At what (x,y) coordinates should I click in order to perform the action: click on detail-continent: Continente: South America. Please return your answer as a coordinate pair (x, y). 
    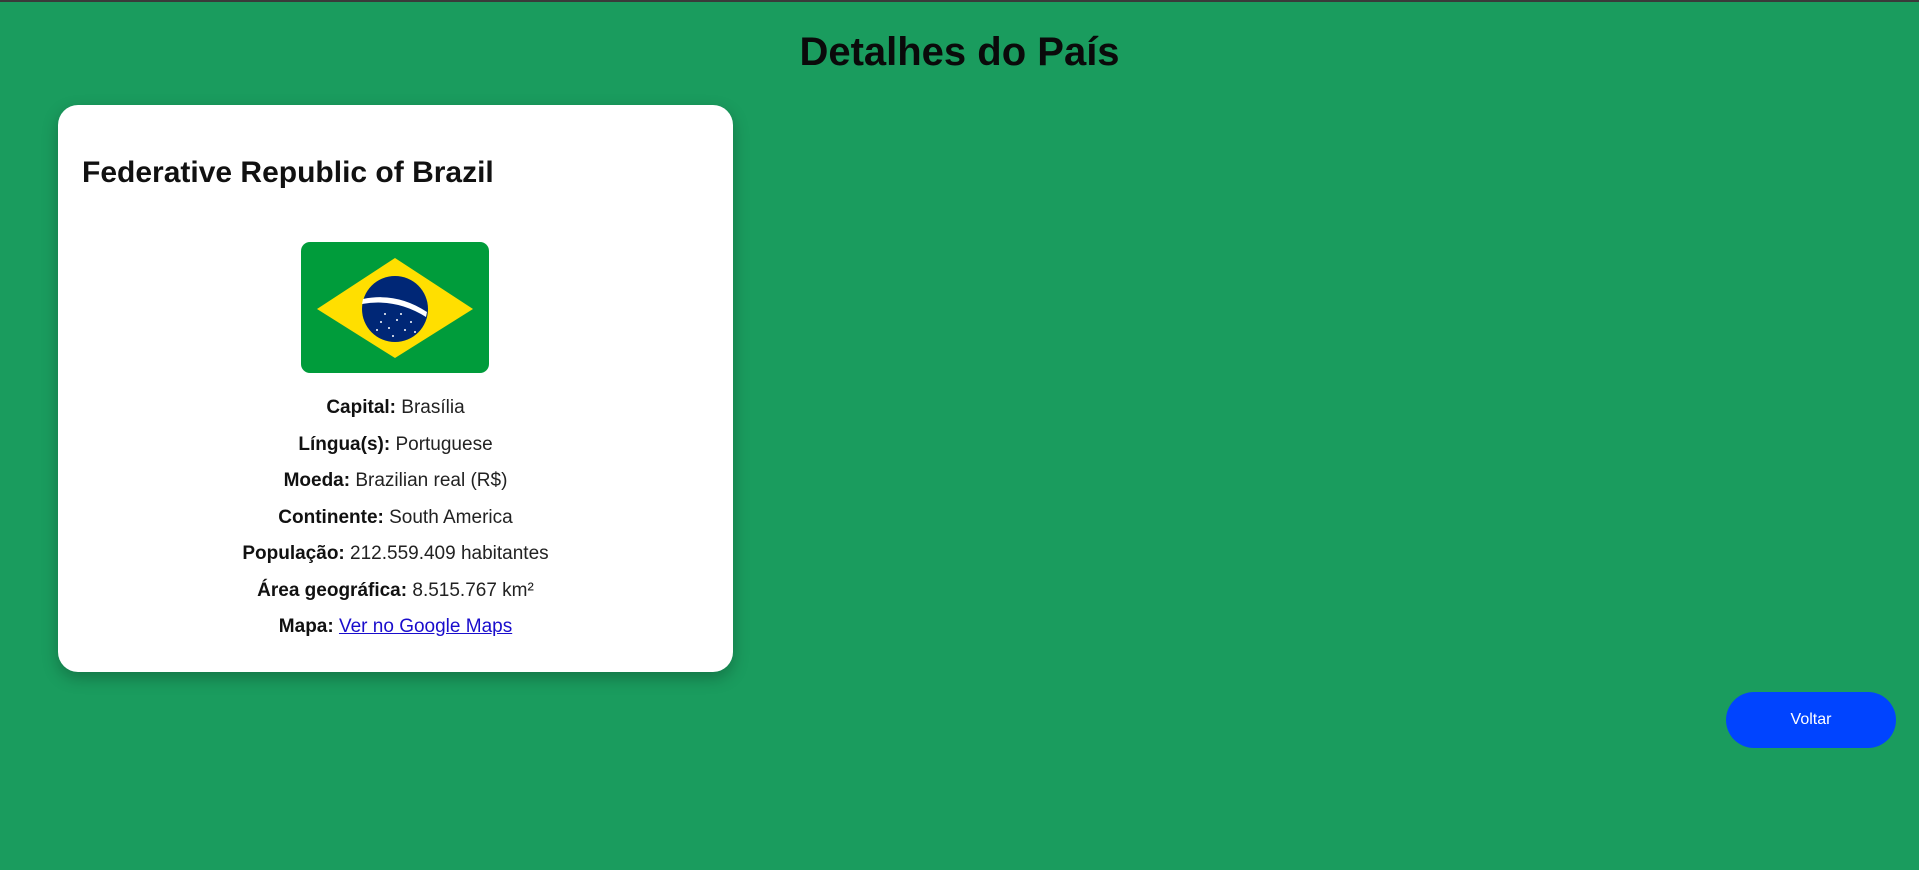
    Looking at the image, I should click on (395, 518).